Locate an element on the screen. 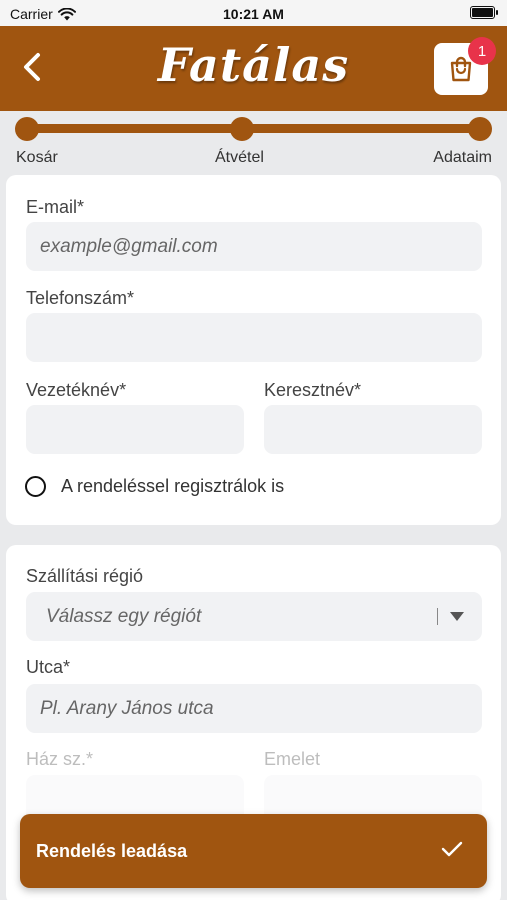  firstname-label: Keresztnév* is located at coordinates (313, 390).